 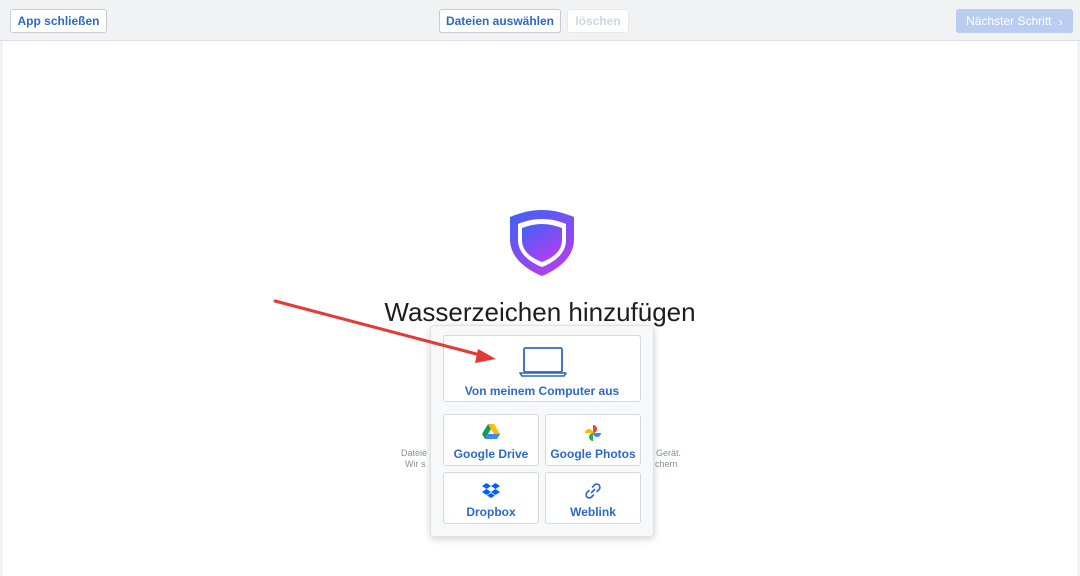 What do you see at coordinates (491, 431) in the screenshot?
I see `google-drive-icon` at bounding box center [491, 431].